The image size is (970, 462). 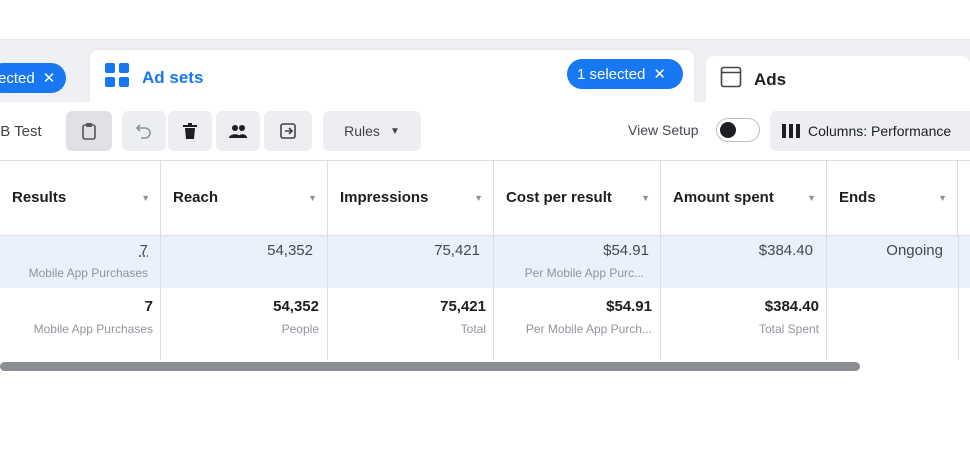 What do you see at coordinates (723, 197) in the screenshot?
I see `header-label: Amount spent` at bounding box center [723, 197].